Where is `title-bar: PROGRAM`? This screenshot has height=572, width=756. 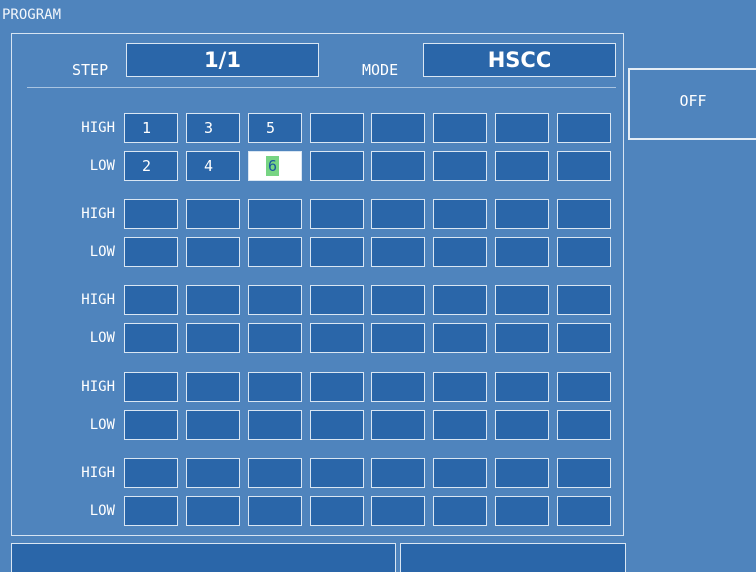
title-bar: PROGRAM is located at coordinates (378, 16).